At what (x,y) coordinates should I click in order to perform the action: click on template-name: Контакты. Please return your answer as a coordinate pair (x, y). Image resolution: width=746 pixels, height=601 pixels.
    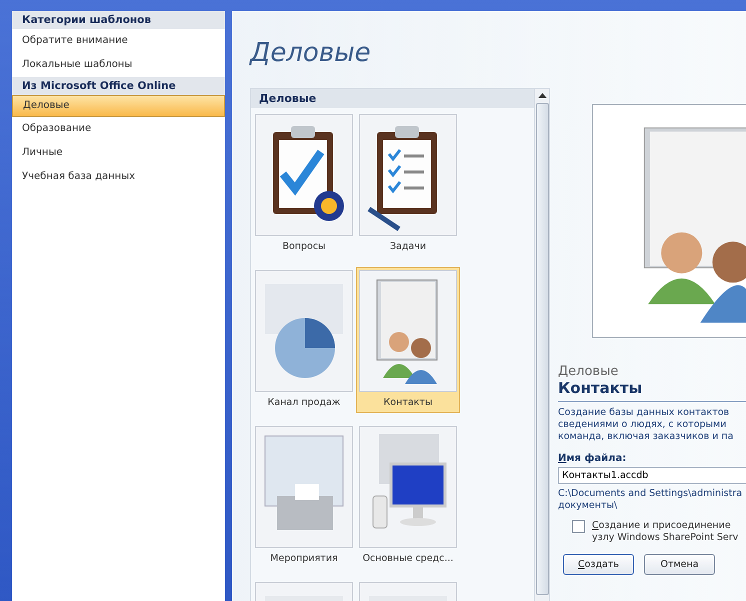
    Looking at the image, I should click on (652, 390).